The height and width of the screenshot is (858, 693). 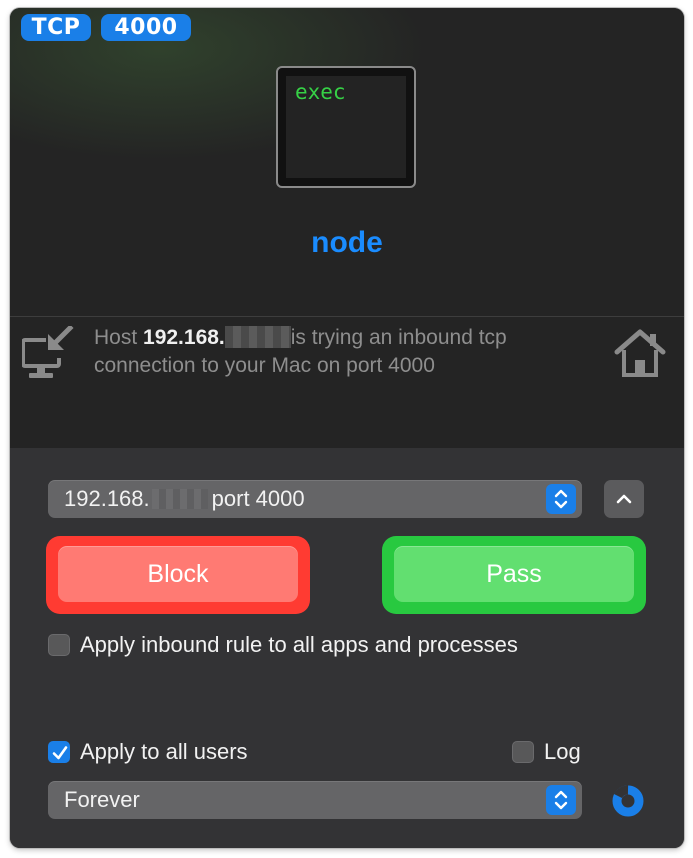 I want to click on pass-button: Pass, so click(x=514, y=574).